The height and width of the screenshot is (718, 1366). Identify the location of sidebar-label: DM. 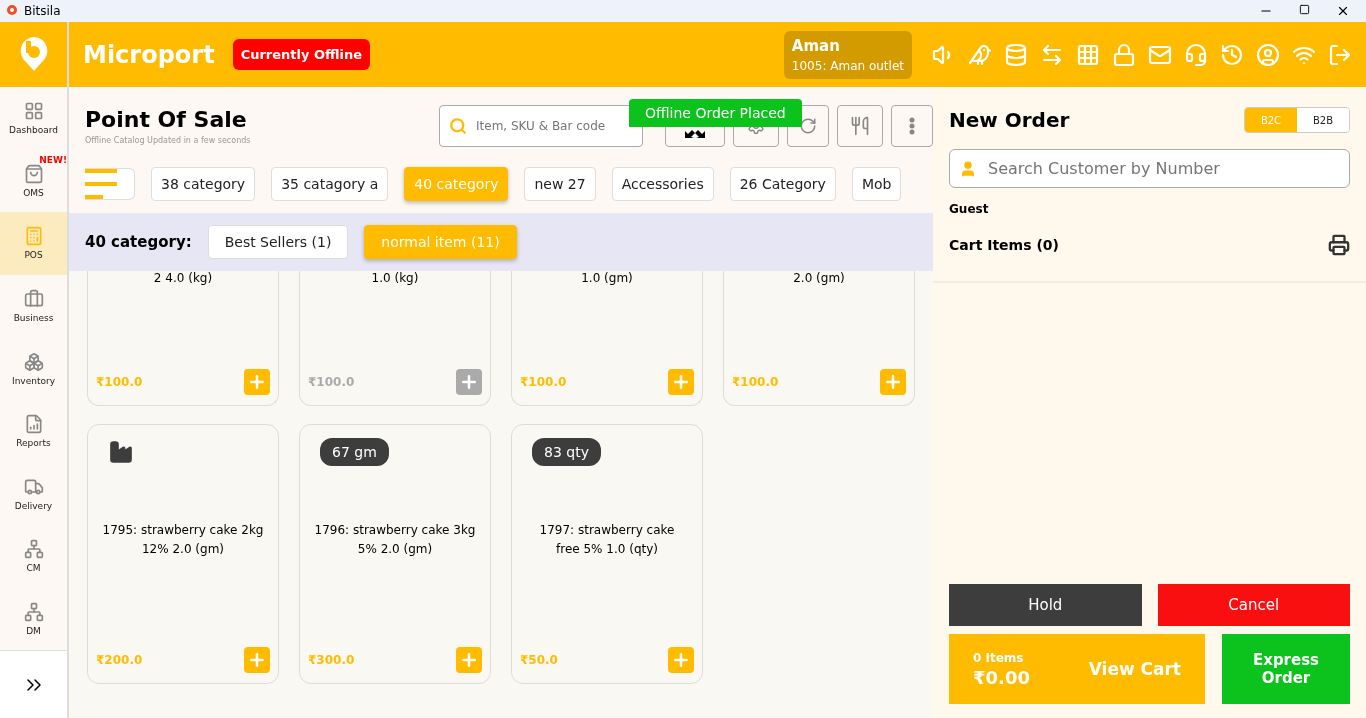
(33, 631).